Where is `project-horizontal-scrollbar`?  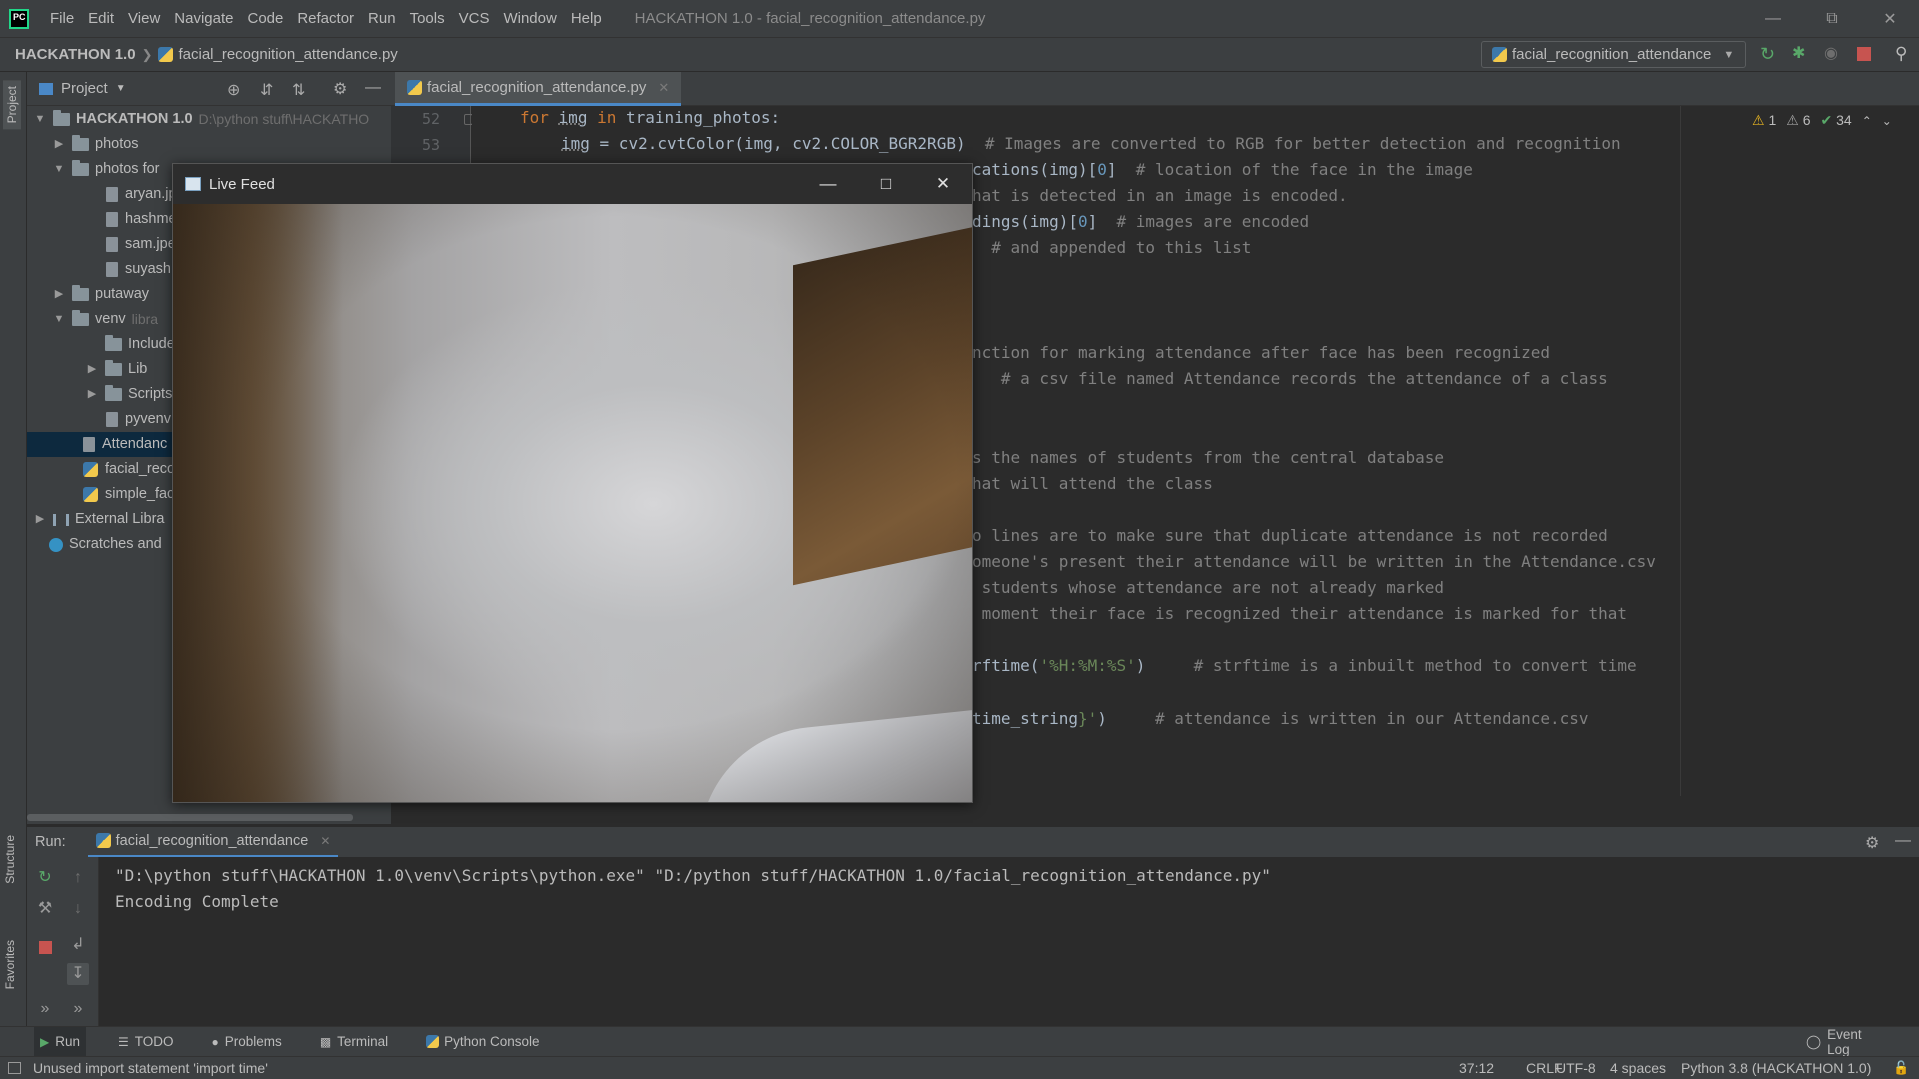
project-horizontal-scrollbar is located at coordinates (190, 817).